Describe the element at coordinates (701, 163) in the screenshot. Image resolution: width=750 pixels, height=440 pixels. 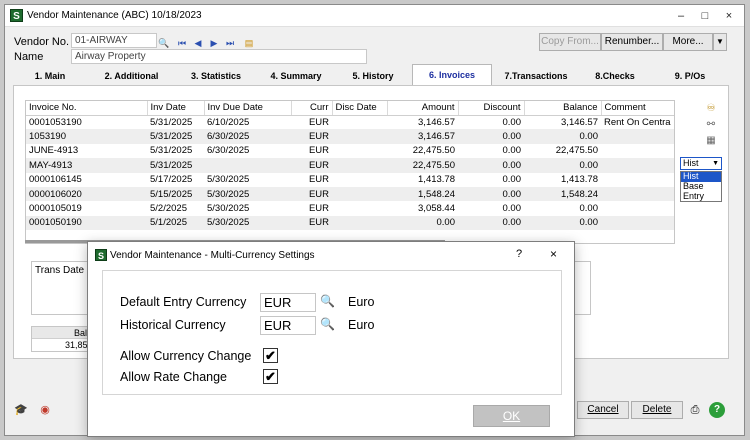
I see `currency-view-select: Hist ▼` at that location.